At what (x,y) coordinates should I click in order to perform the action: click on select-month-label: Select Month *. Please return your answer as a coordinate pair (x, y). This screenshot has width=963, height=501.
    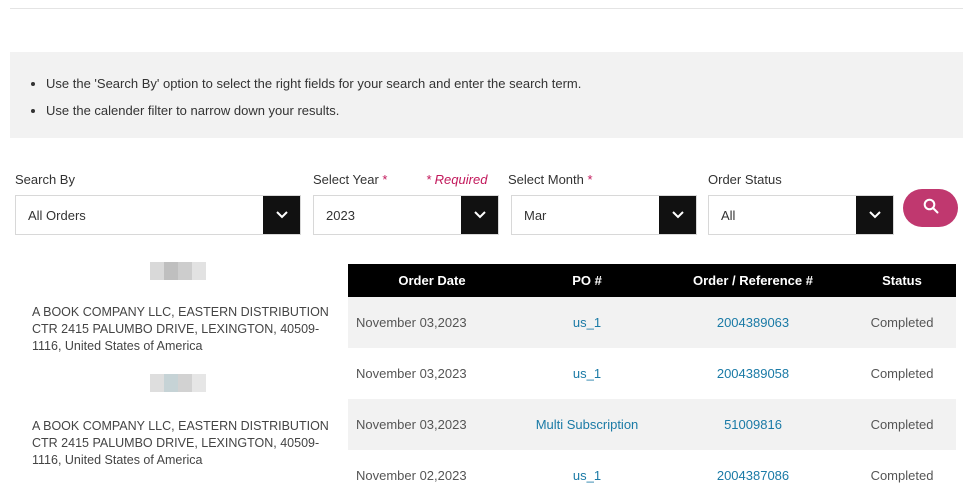
    Looking at the image, I should click on (550, 179).